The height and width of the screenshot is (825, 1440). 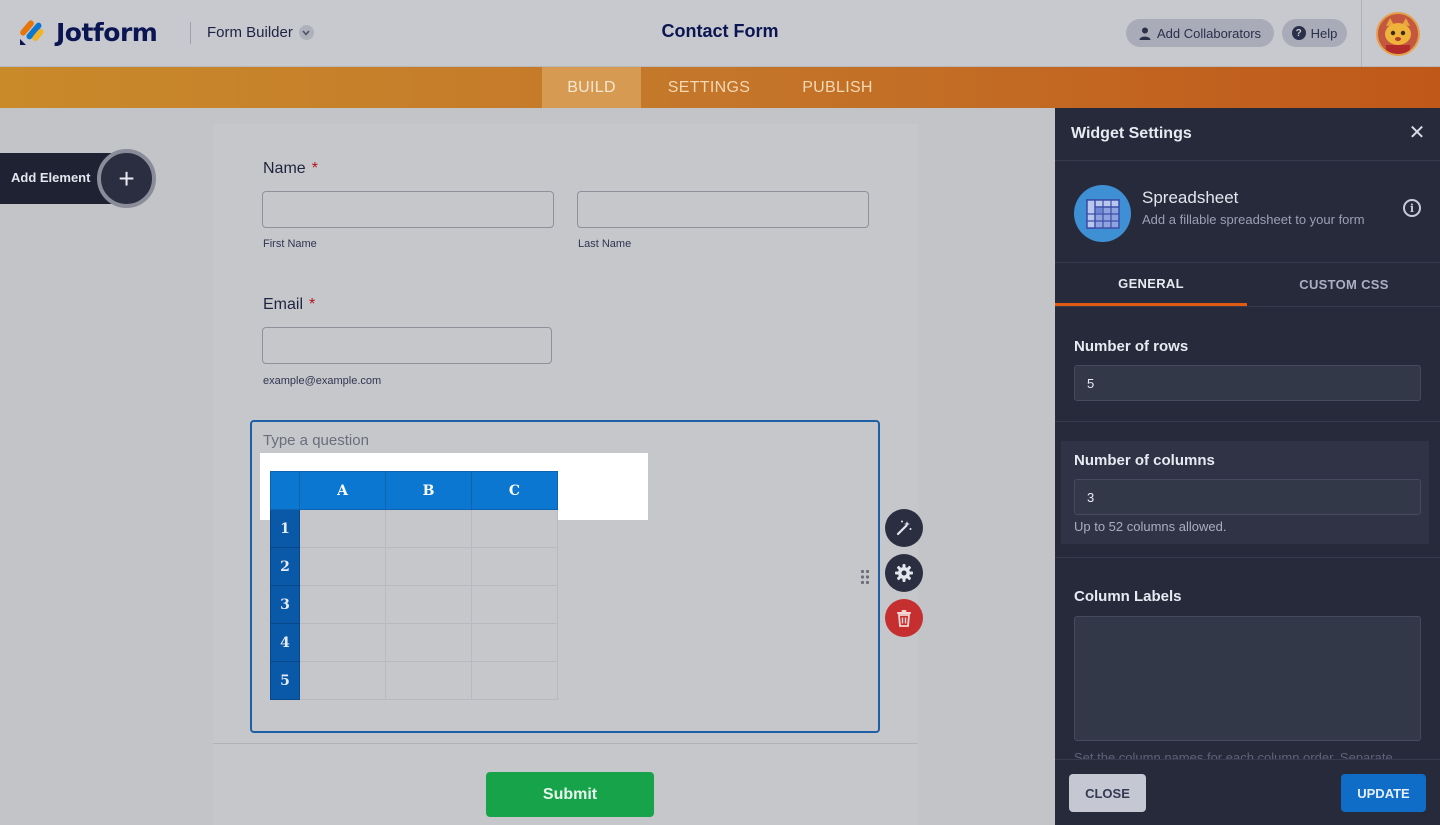 What do you see at coordinates (1383, 793) in the screenshot?
I see `update-button: UPDATE` at bounding box center [1383, 793].